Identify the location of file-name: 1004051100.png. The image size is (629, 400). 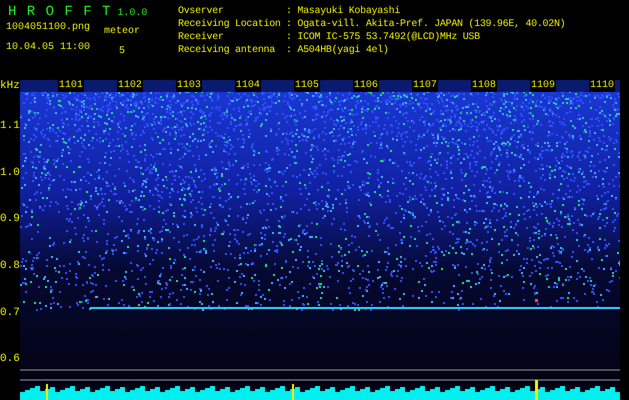
(48, 28).